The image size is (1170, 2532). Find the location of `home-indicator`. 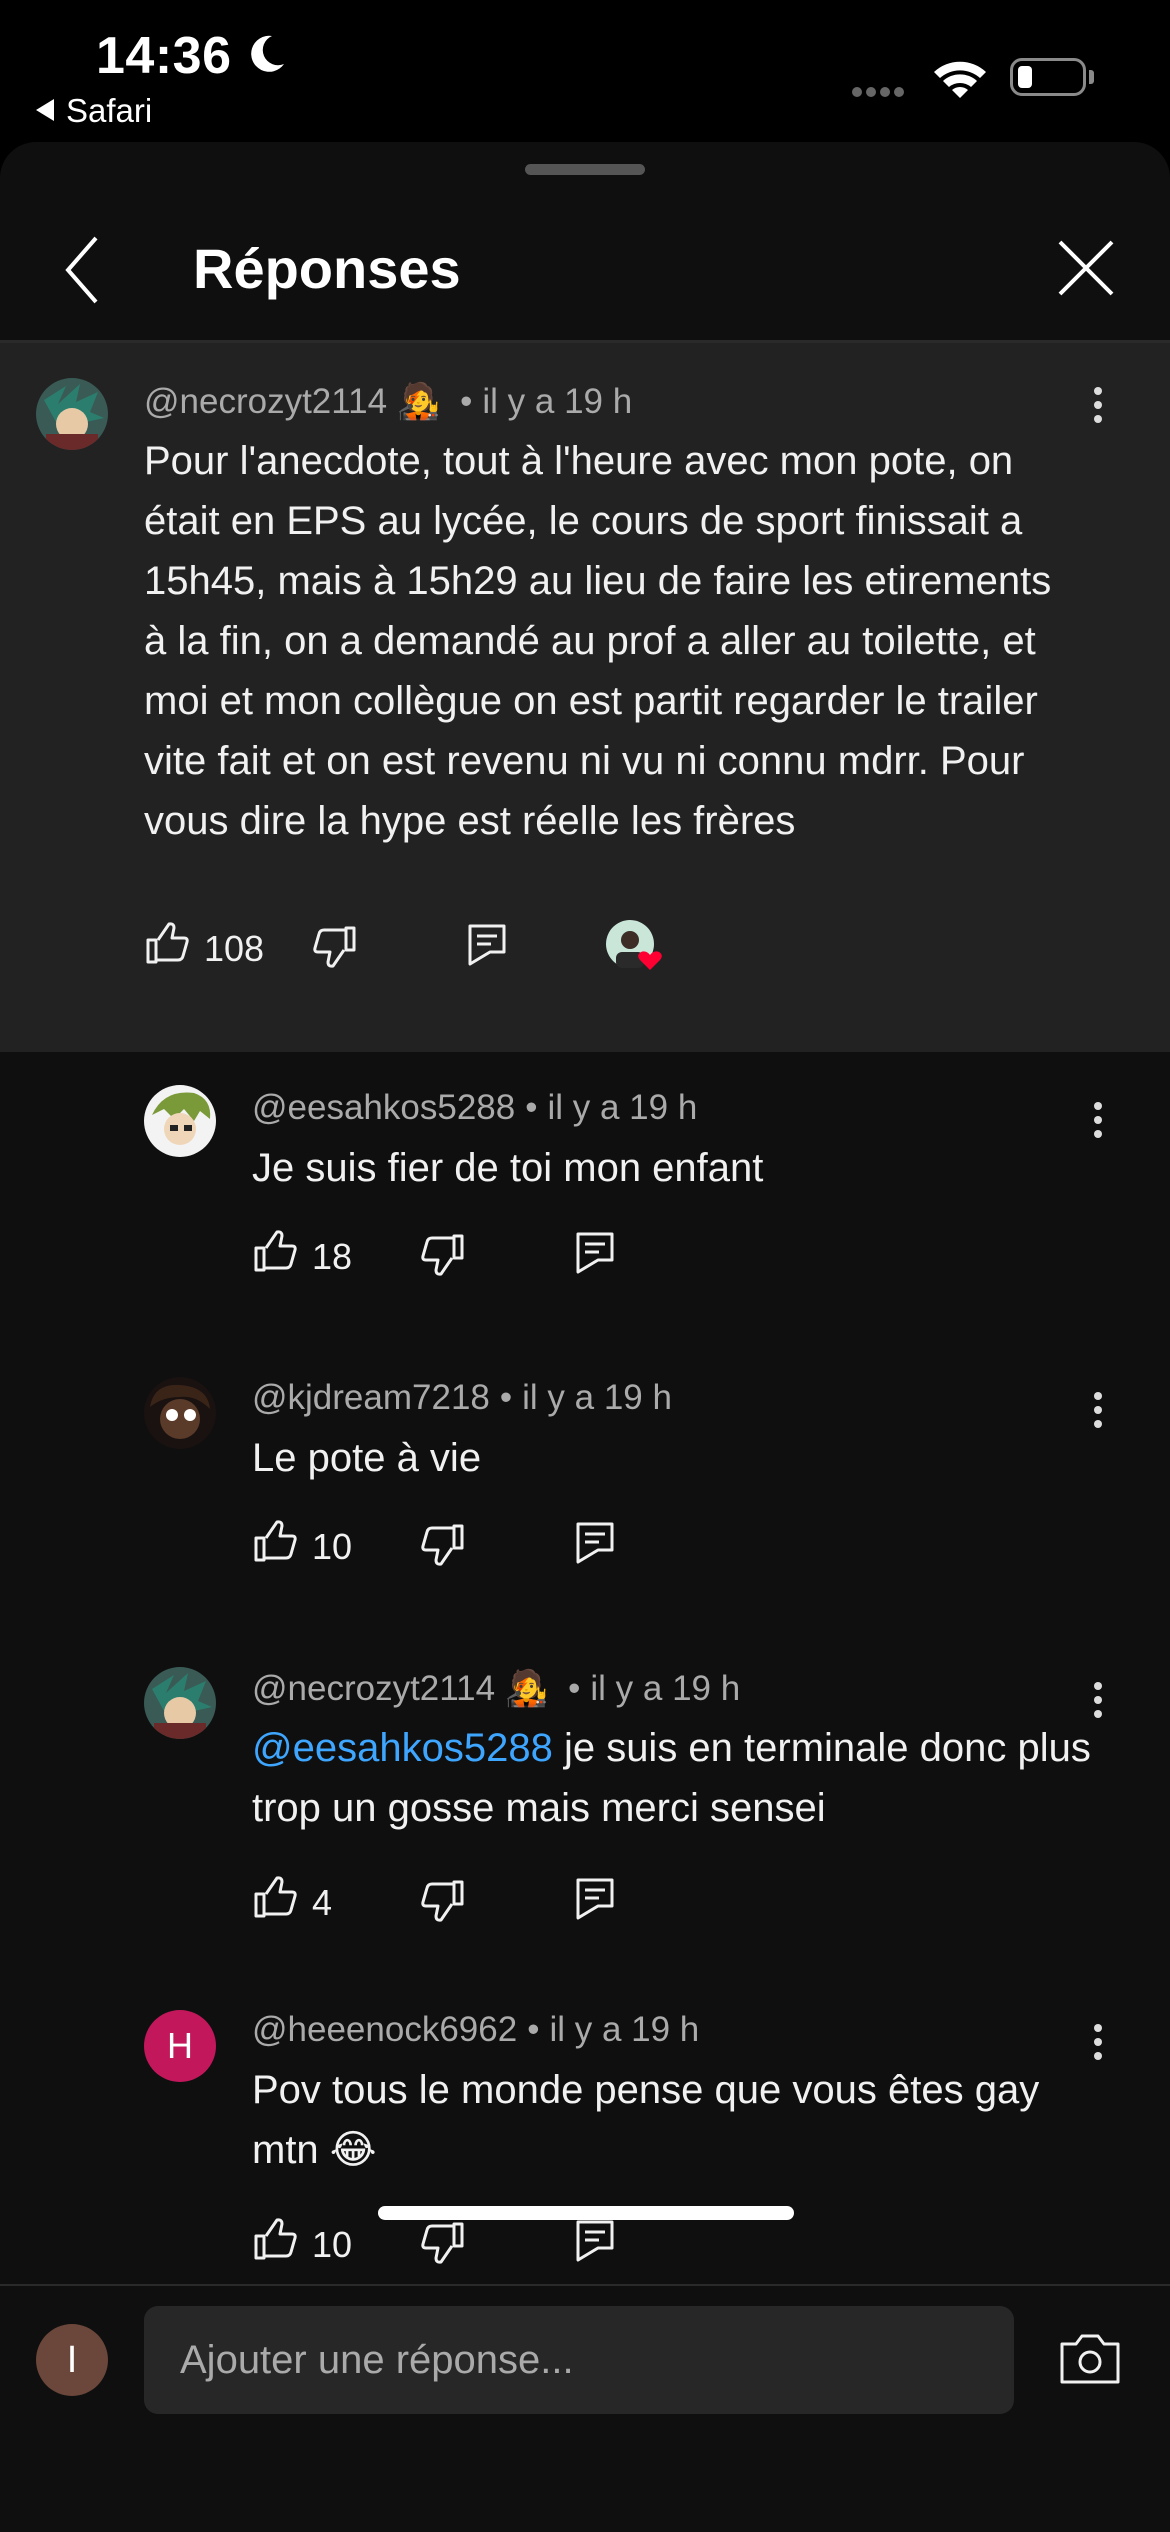

home-indicator is located at coordinates (586, 2213).